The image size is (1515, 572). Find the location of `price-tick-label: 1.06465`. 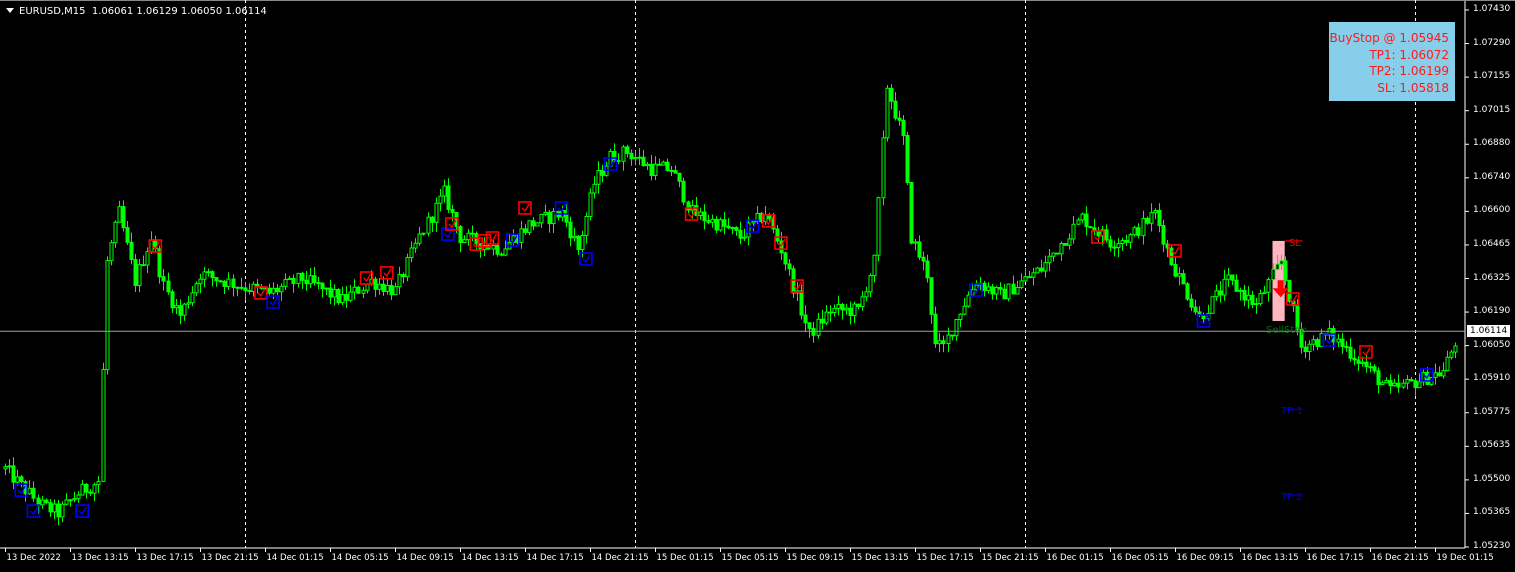

price-tick-label: 1.06465 is located at coordinates (1492, 243).